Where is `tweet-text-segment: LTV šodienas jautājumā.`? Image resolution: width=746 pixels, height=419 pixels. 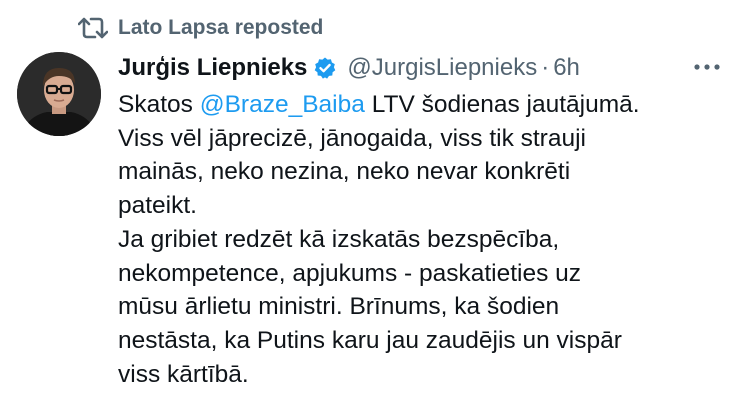
tweet-text-segment: LTV šodienas jautājumā. is located at coordinates (502, 104).